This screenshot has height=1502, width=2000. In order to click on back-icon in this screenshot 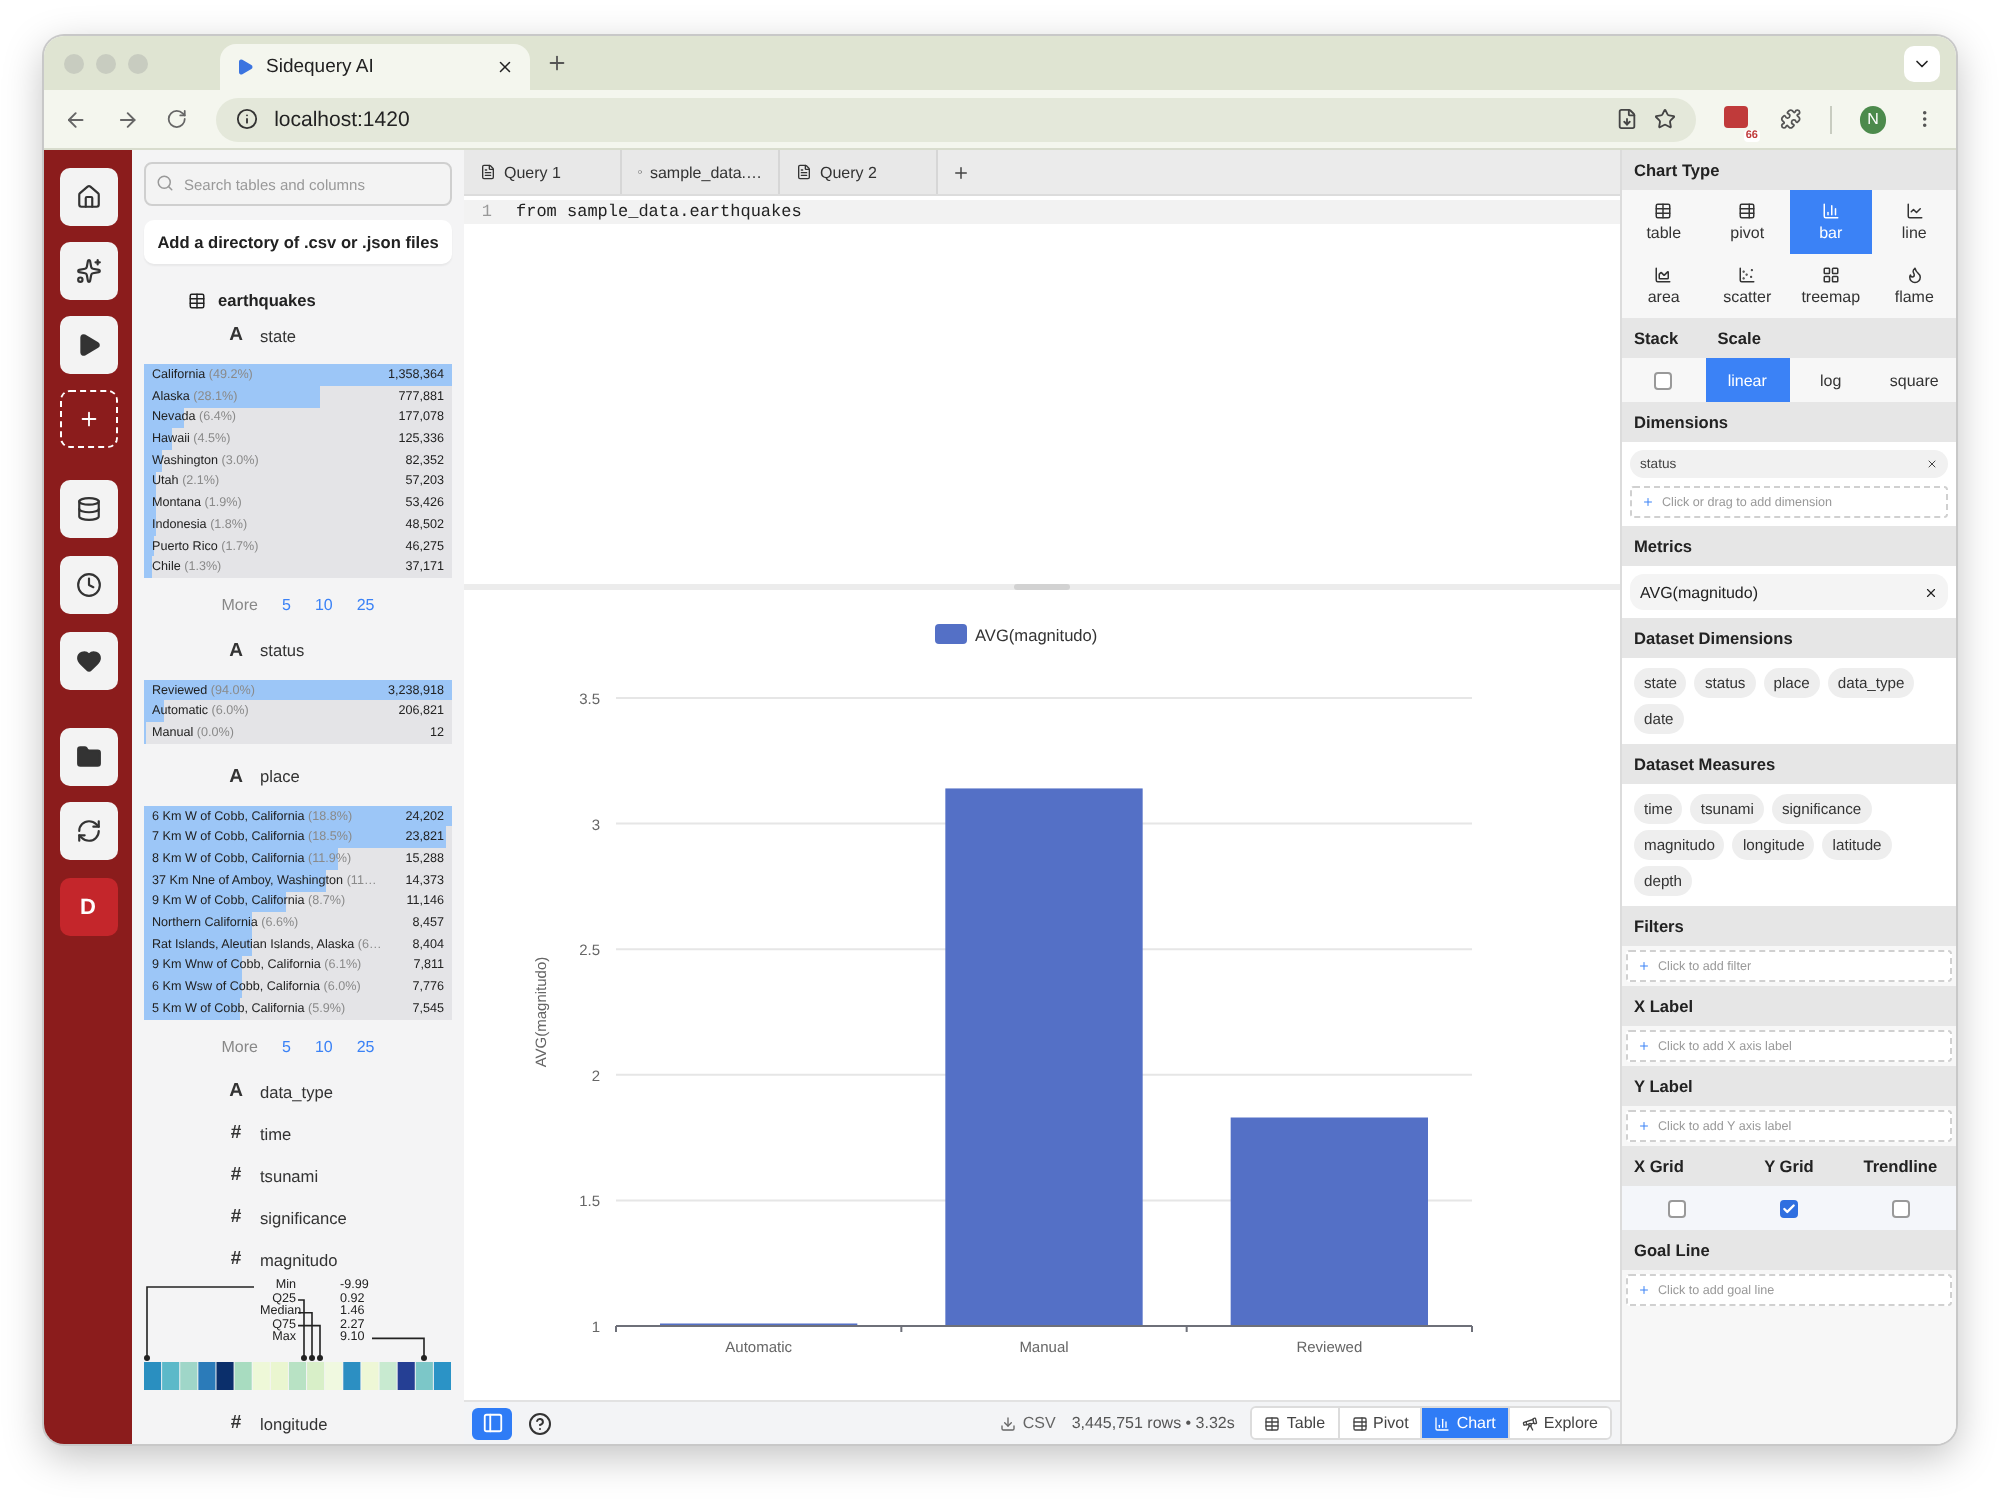, I will do `click(76, 119)`.